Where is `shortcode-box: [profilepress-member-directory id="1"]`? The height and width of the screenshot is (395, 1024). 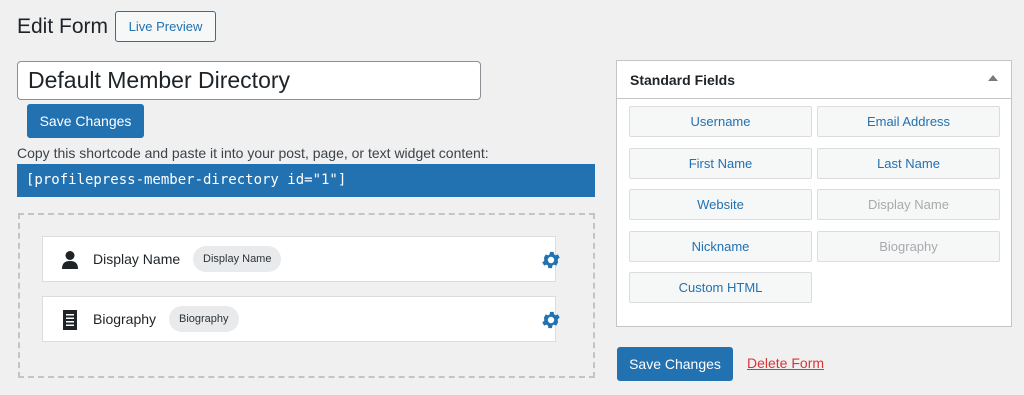
shortcode-box: [profilepress-member-directory id="1"] is located at coordinates (306, 180).